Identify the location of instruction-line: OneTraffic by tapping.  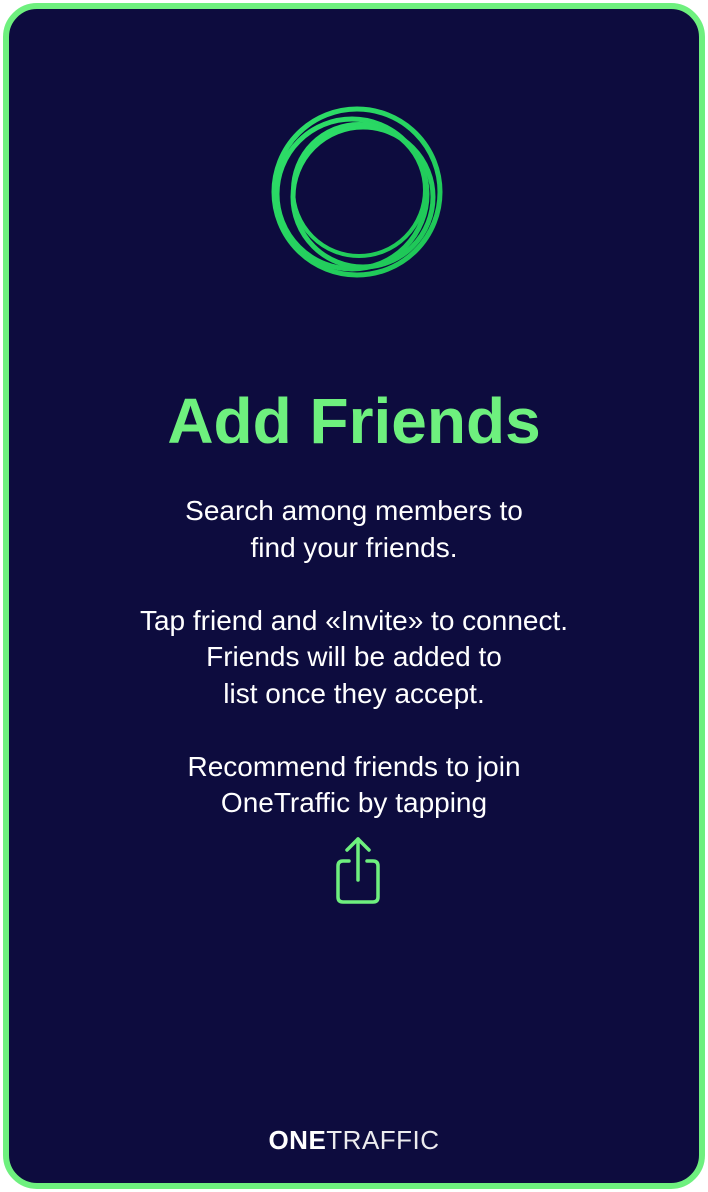
(354, 802).